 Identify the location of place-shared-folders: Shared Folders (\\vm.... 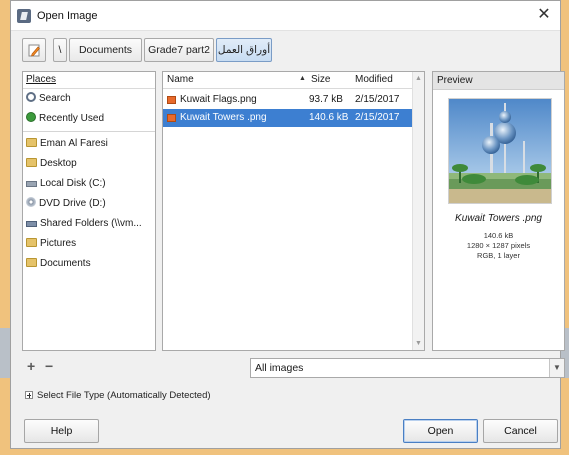
(89, 224).